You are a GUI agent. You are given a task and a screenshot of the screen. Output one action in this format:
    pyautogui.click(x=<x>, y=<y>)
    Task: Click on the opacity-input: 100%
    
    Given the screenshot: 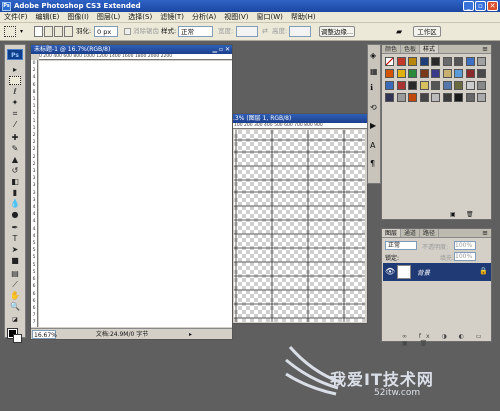 What is the action you would take?
    pyautogui.click(x=465, y=245)
    